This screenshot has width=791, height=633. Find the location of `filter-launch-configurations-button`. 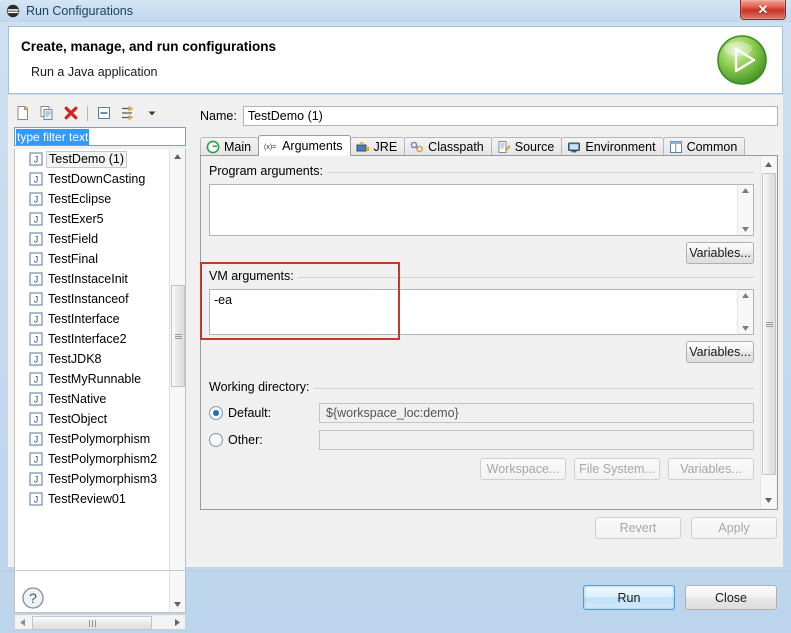

filter-launch-configurations-button is located at coordinates (128, 113).